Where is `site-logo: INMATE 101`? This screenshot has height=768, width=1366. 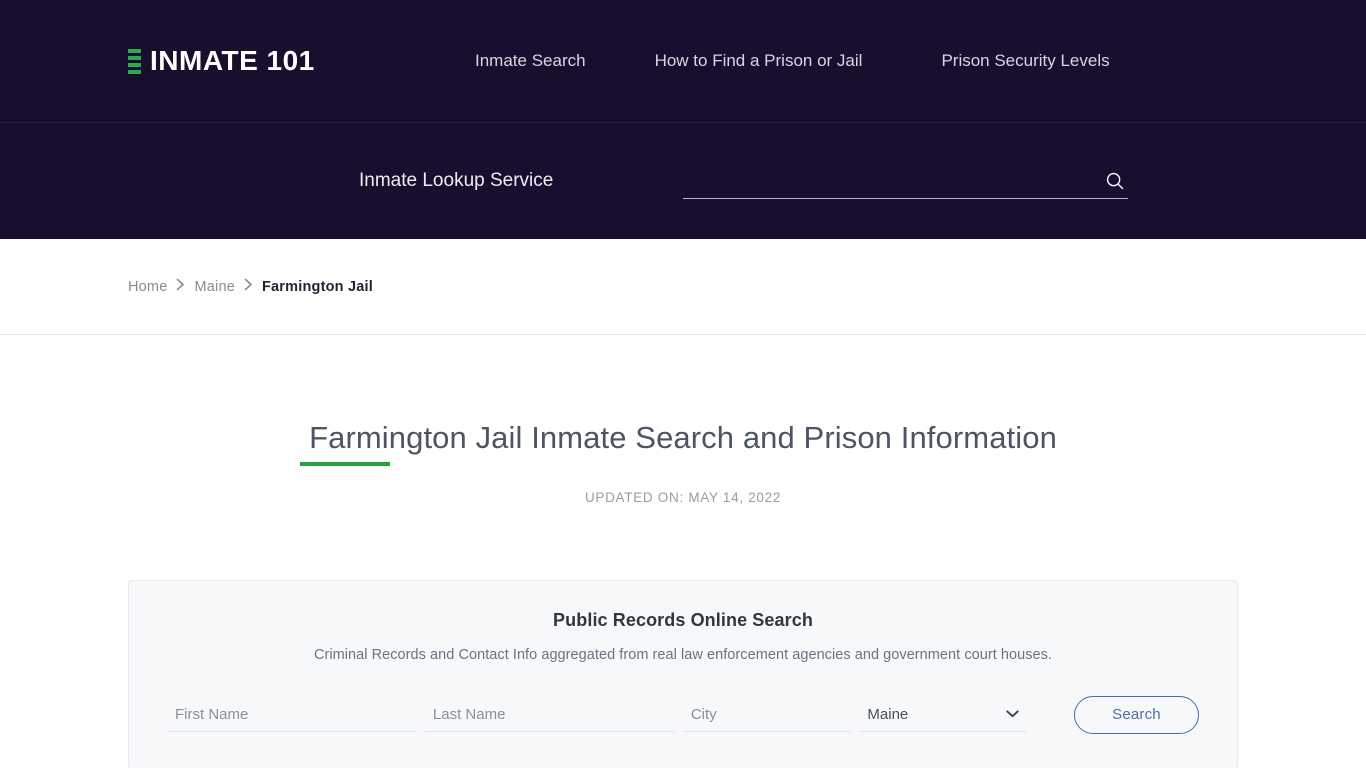
site-logo: INMATE 101 is located at coordinates (221, 61).